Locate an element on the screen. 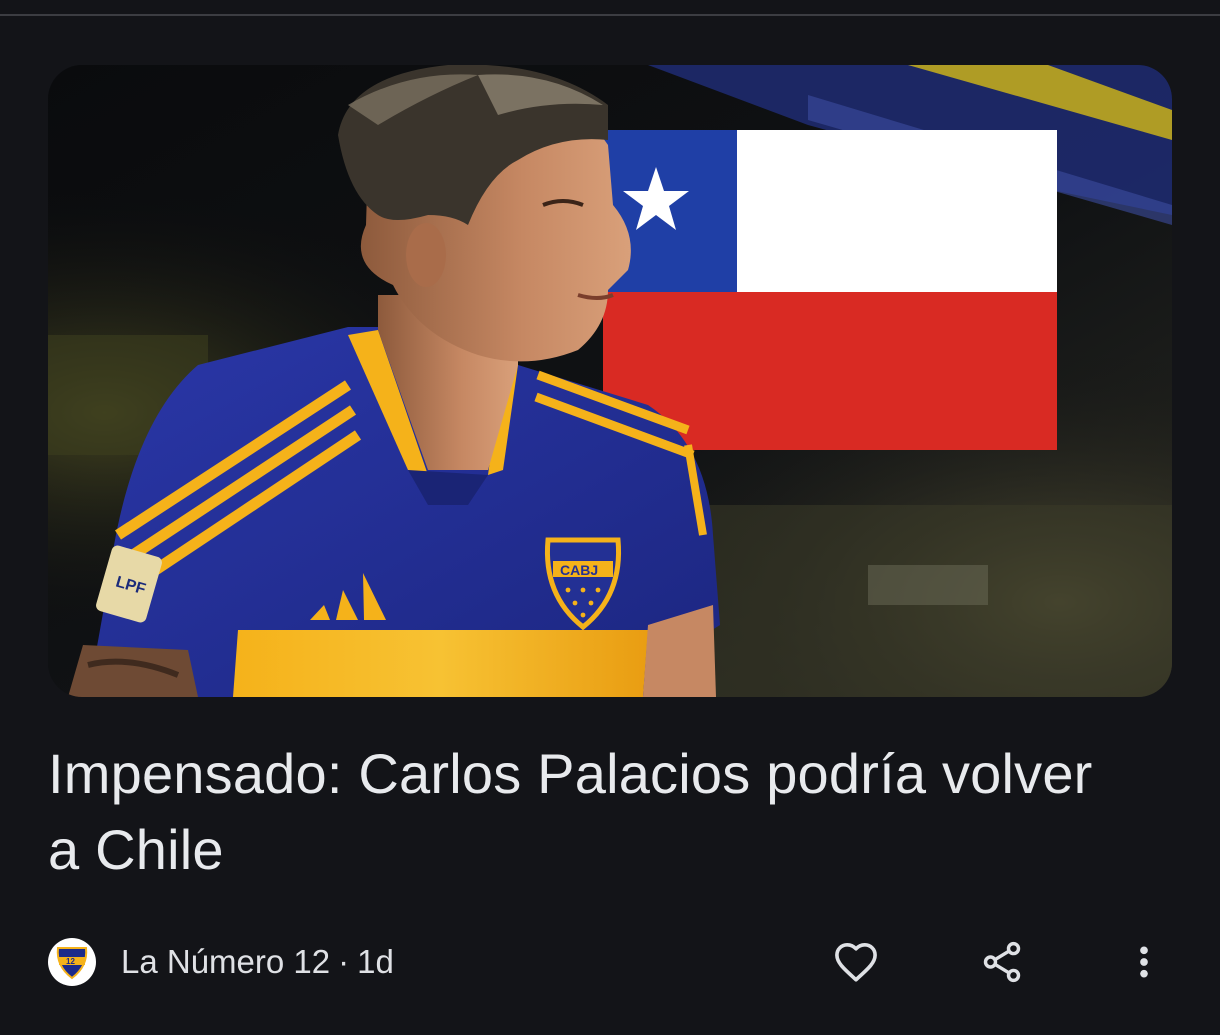 The width and height of the screenshot is (1220, 1035). source-info: La Número 12 · 1d is located at coordinates (257, 962).